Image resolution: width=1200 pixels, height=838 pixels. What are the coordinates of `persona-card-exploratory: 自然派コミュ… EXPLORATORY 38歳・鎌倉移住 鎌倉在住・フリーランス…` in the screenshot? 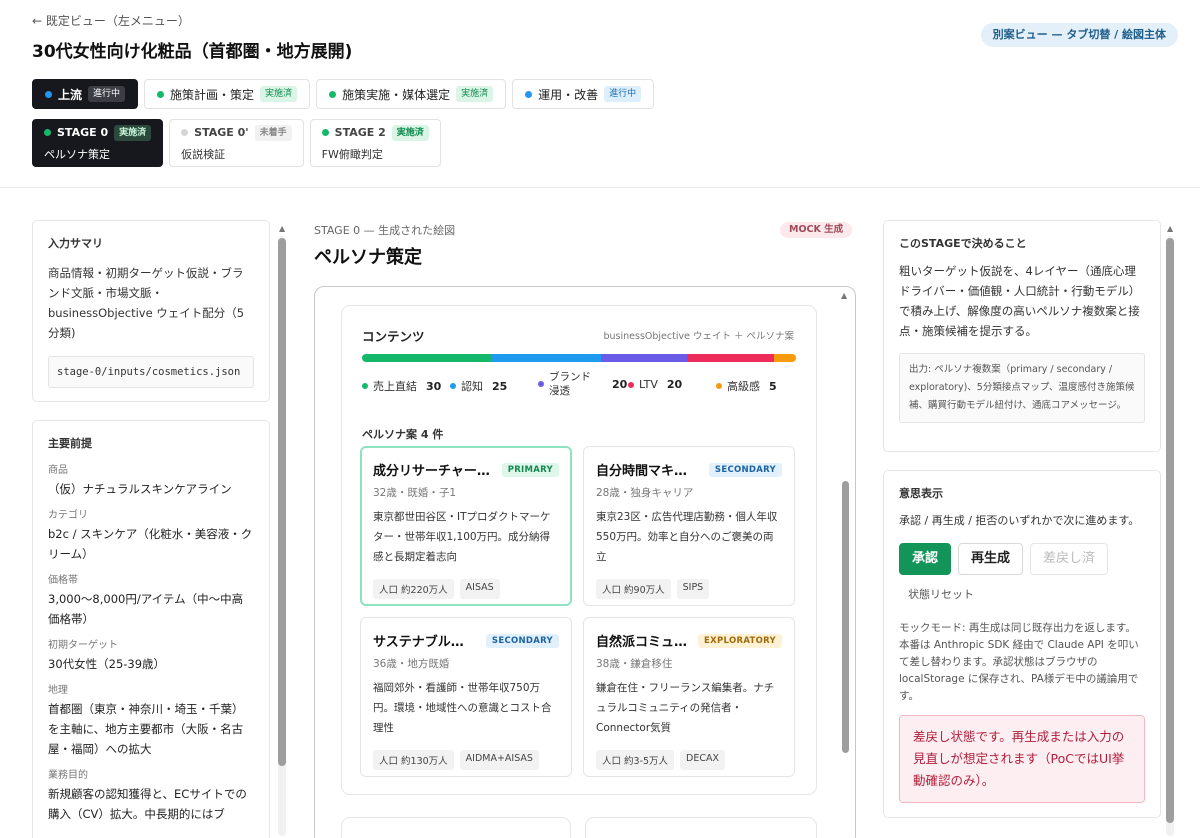 It's located at (689, 697).